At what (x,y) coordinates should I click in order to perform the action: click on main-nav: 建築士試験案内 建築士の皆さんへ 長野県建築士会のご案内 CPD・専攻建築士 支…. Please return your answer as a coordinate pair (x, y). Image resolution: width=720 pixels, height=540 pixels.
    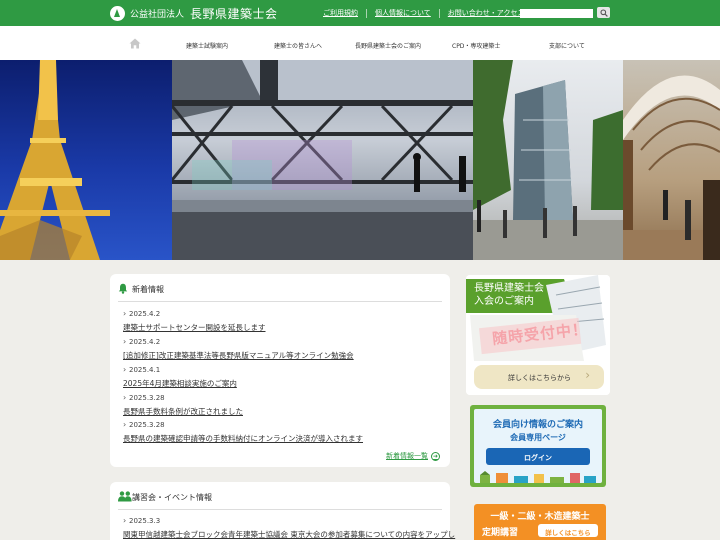
    Looking at the image, I should click on (360, 43).